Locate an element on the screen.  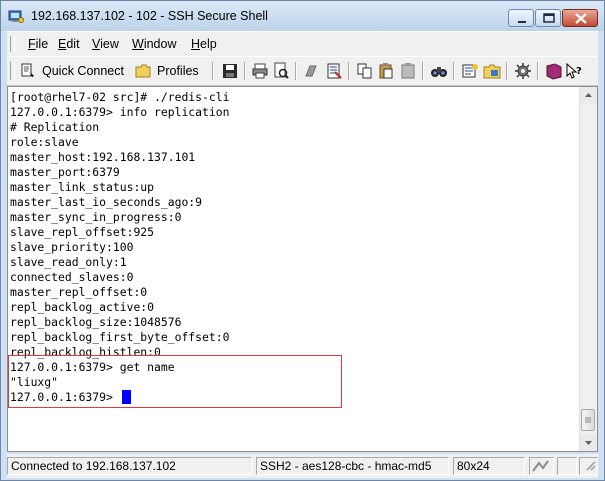
quick-connect-icon is located at coordinates (27, 70).